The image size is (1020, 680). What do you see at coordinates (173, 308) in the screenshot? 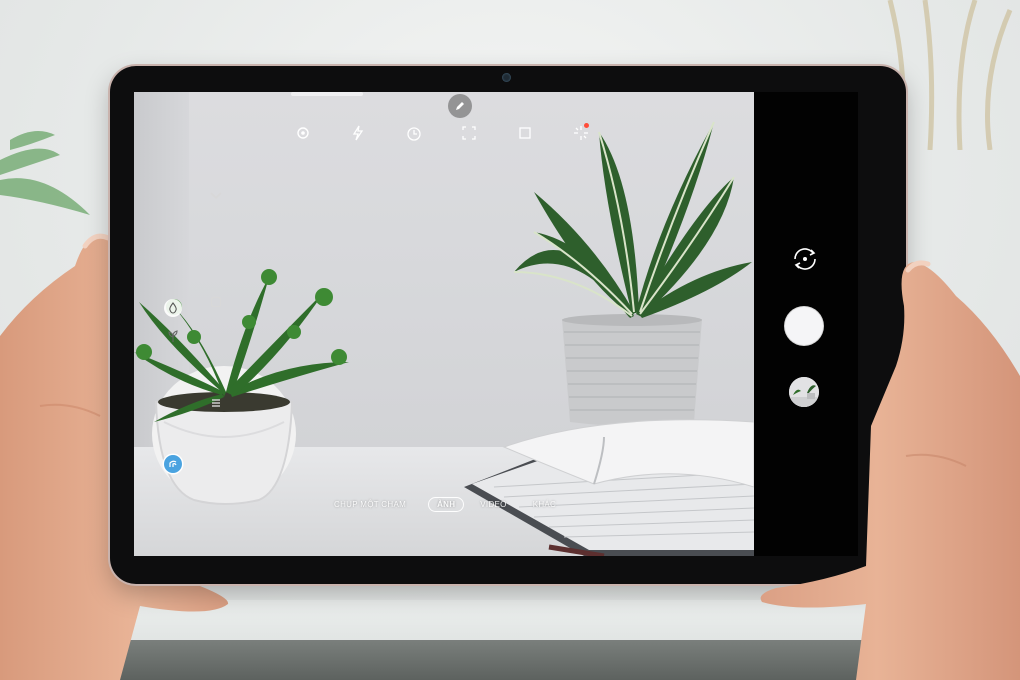
I see `water-drop-icon` at bounding box center [173, 308].